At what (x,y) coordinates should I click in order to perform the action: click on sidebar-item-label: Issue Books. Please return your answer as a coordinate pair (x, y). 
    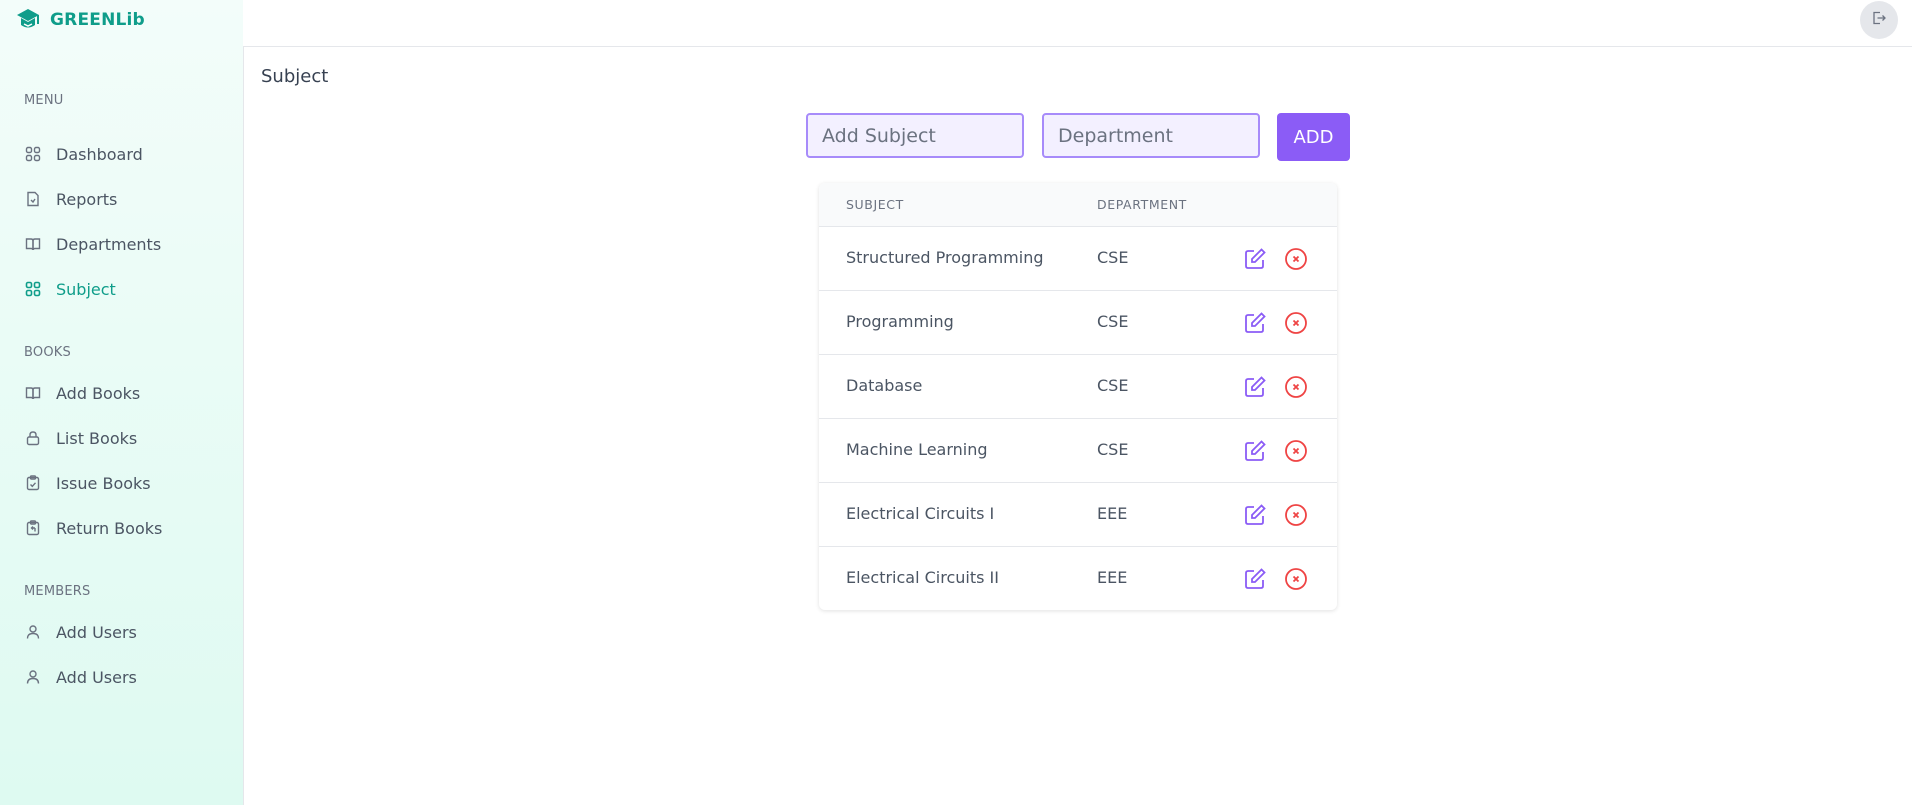
    Looking at the image, I should click on (103, 483).